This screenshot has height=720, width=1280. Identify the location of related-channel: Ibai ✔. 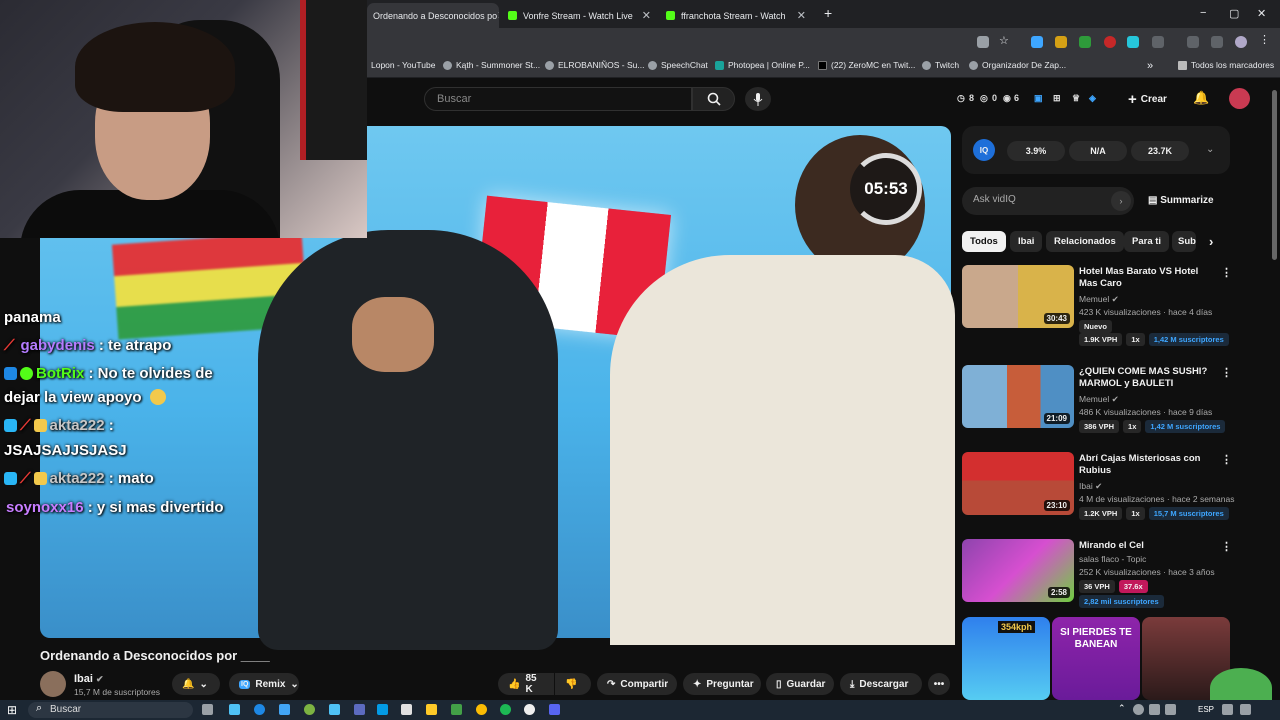
(1090, 486).